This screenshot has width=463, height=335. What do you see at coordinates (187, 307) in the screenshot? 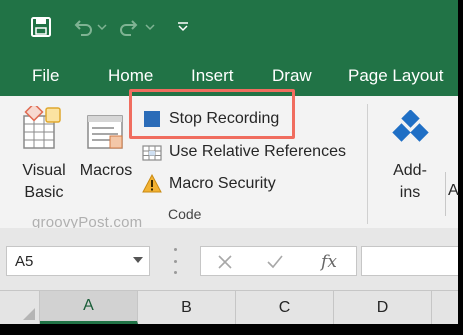
I see `column-header-b: B` at bounding box center [187, 307].